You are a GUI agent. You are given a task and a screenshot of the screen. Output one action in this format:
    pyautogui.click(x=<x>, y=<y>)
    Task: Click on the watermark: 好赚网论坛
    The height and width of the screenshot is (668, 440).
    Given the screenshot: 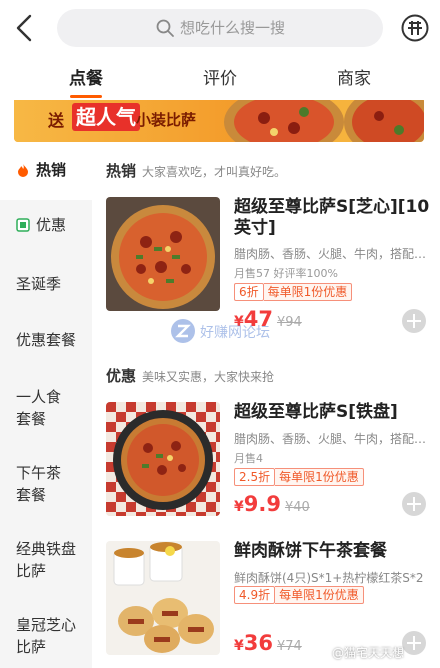 What is the action you would take?
    pyautogui.click(x=240, y=332)
    